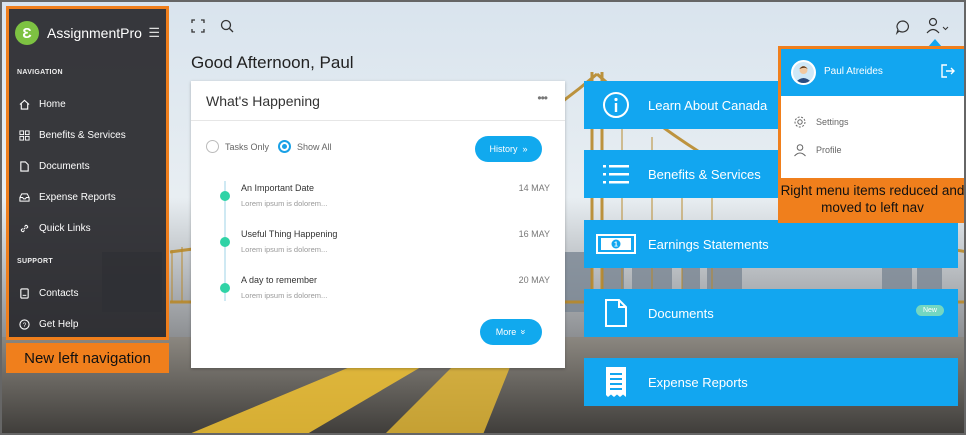 This screenshot has width=966, height=435. What do you see at coordinates (64, 166) in the screenshot?
I see `sidebar-item-label: Documents` at bounding box center [64, 166].